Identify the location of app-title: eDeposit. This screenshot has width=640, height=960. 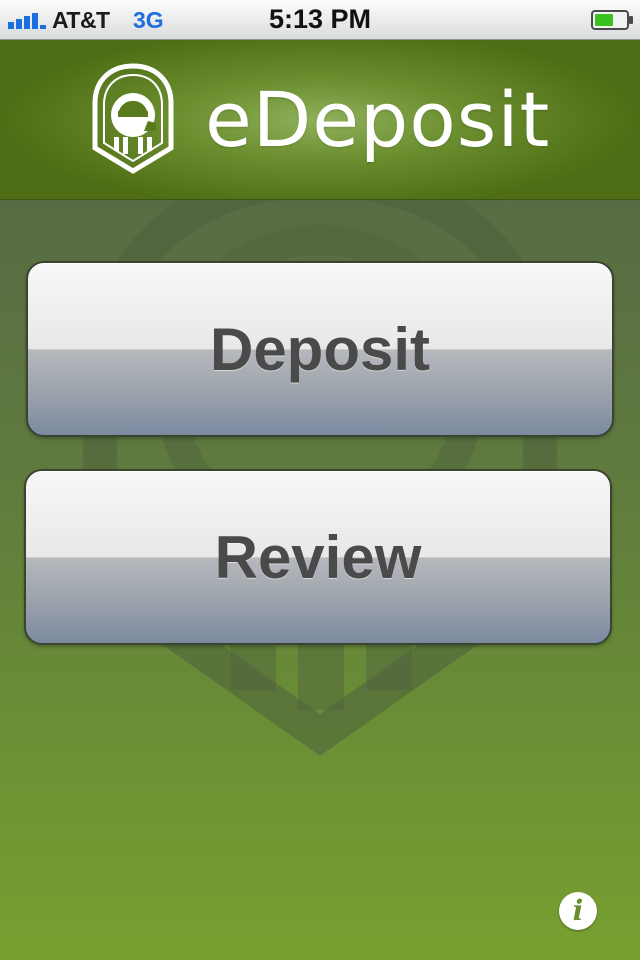
(378, 119).